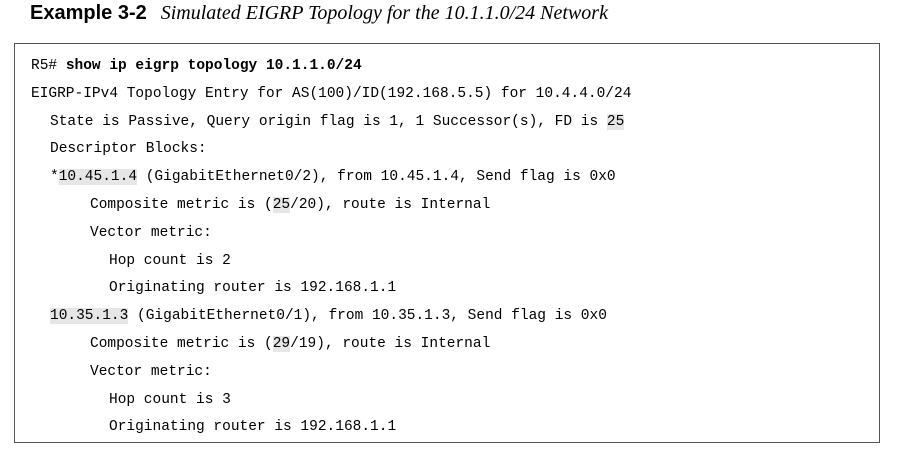 The image size is (898, 456). Describe the element at coordinates (170, 260) in the screenshot. I see `hop-count-line: Hop count is 2` at that location.